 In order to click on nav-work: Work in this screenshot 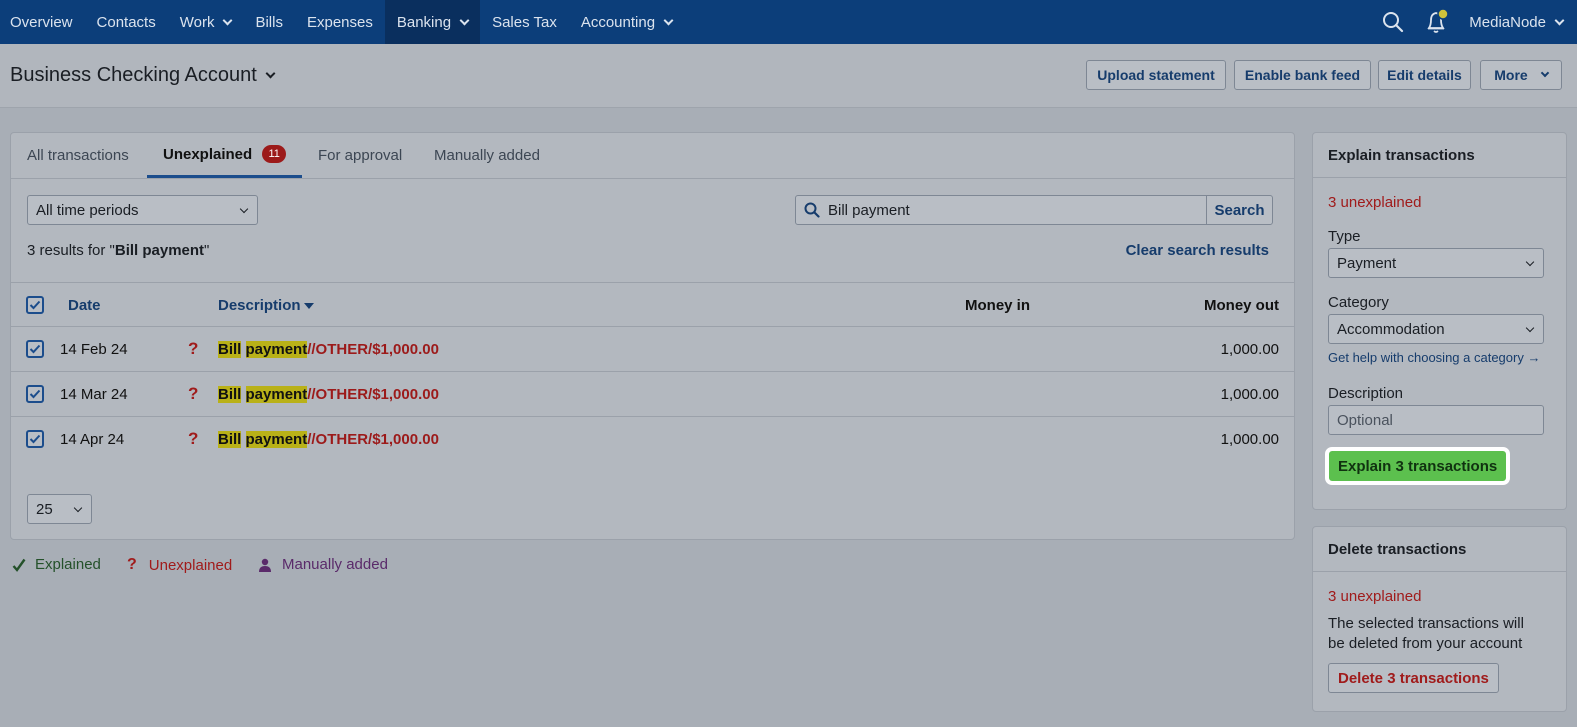, I will do `click(206, 22)`.